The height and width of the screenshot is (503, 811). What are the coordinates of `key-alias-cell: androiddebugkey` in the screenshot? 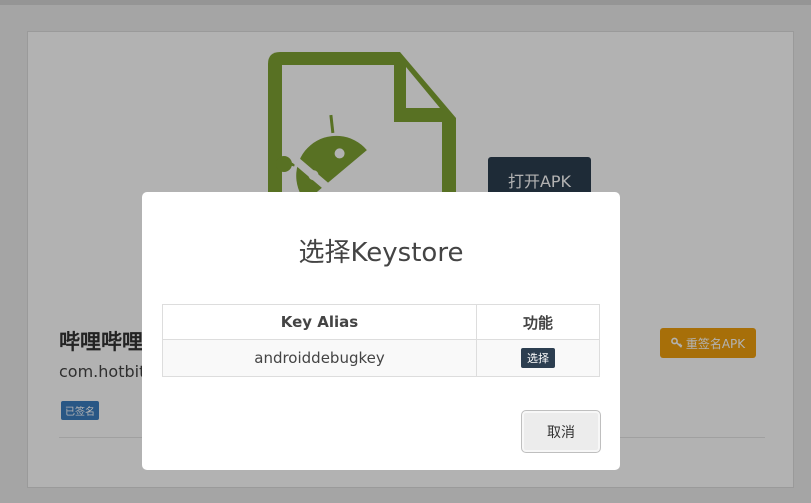 It's located at (319, 358).